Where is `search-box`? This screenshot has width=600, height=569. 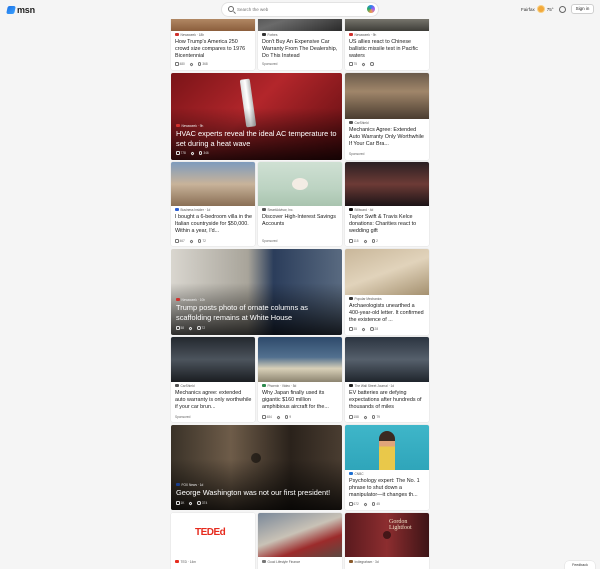 search-box is located at coordinates (300, 9).